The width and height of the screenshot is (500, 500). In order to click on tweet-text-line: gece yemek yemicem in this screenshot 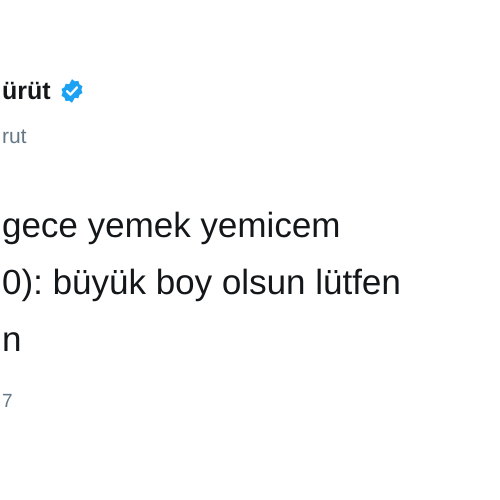, I will do `click(172, 226)`.